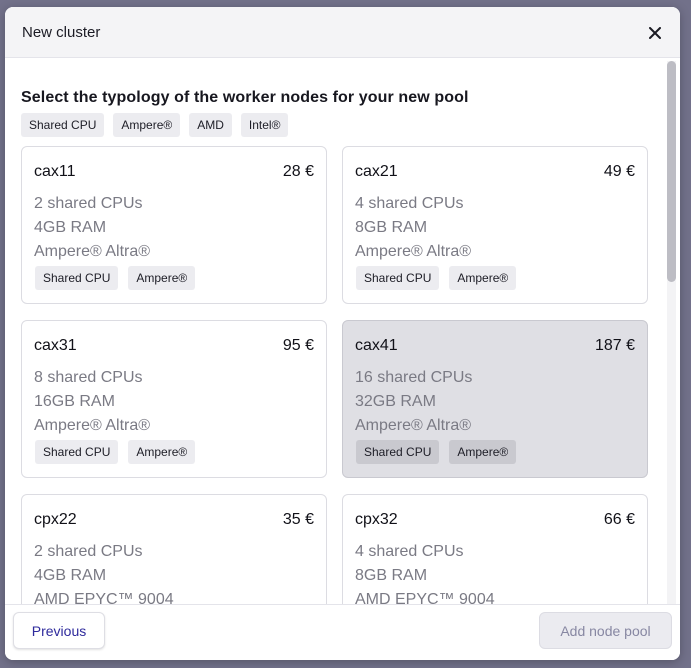 This screenshot has width=691, height=668. What do you see at coordinates (147, 125) in the screenshot?
I see `filter-tag-ampere: Ampere®` at bounding box center [147, 125].